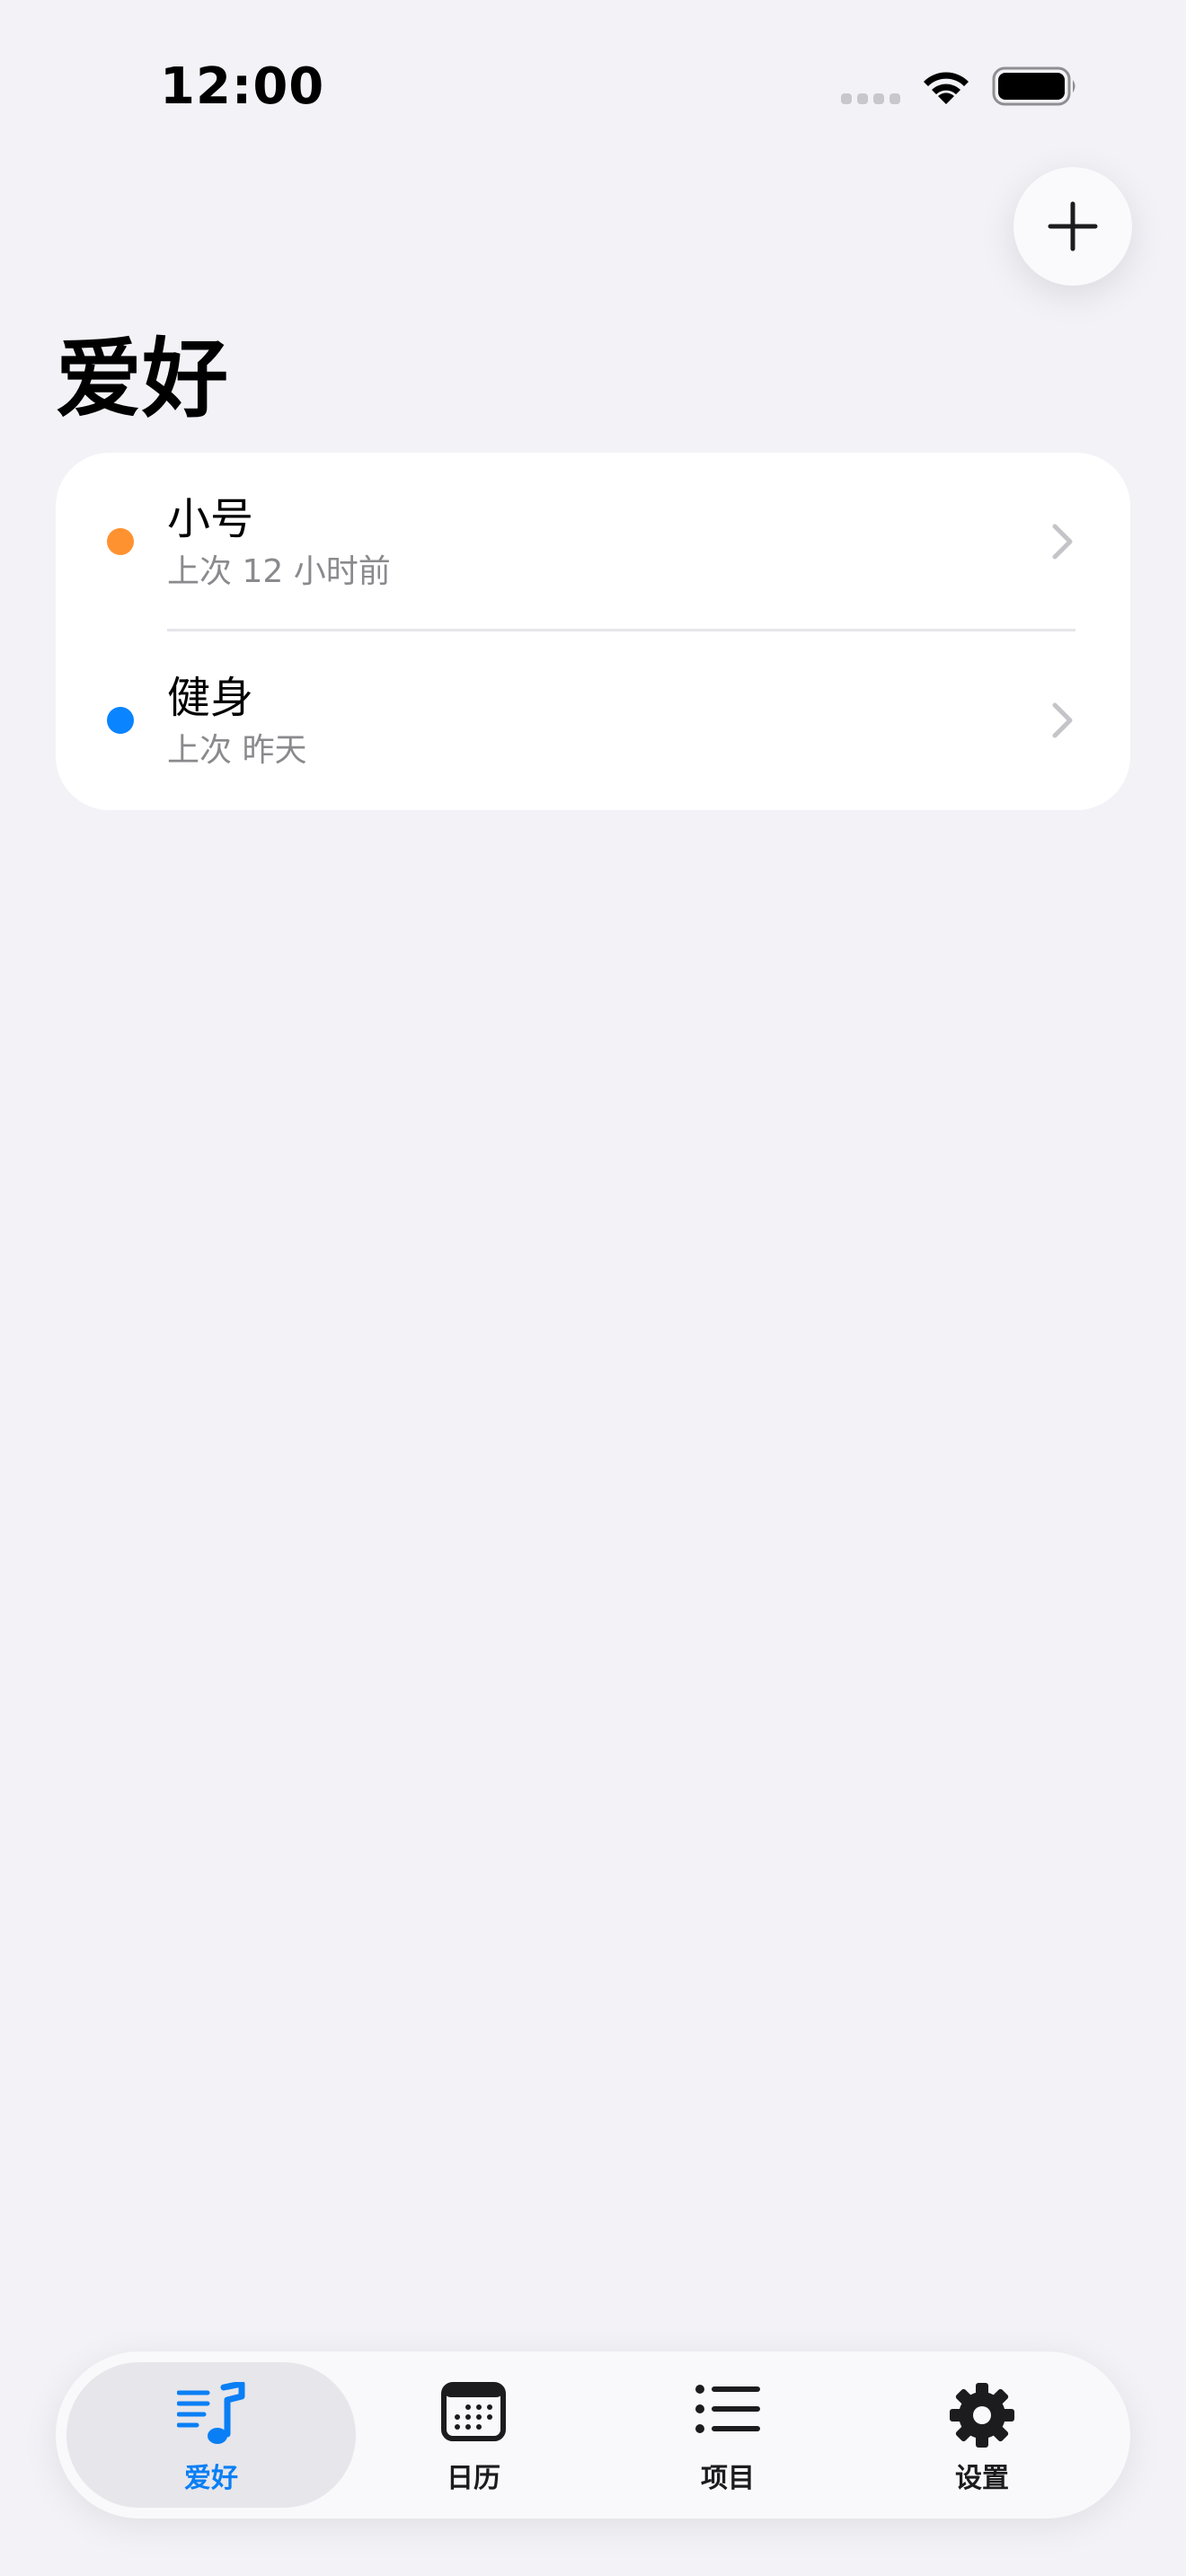  I want to click on plus-icon, so click(1073, 226).